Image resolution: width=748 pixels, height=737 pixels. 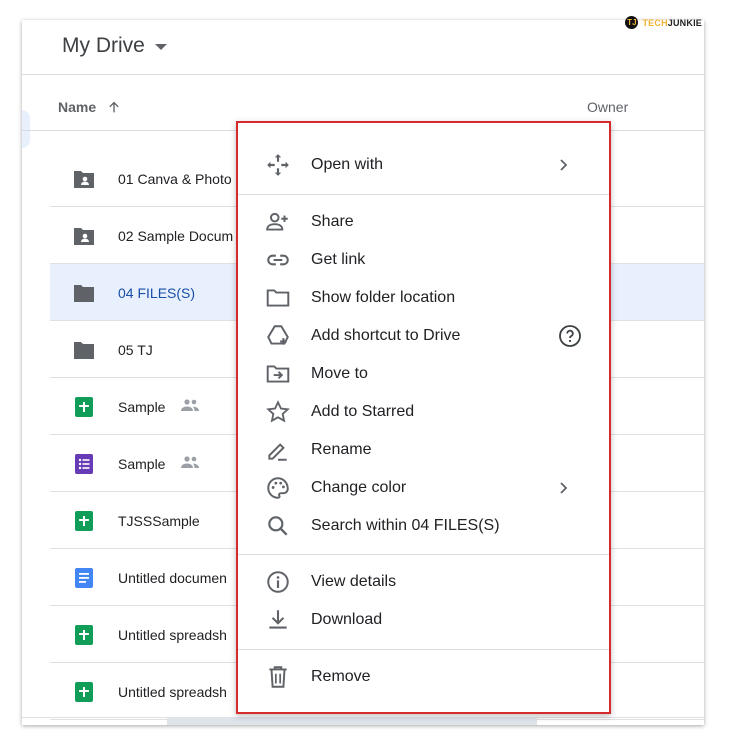 What do you see at coordinates (278, 298) in the screenshot?
I see `folder-outline-icon` at bounding box center [278, 298].